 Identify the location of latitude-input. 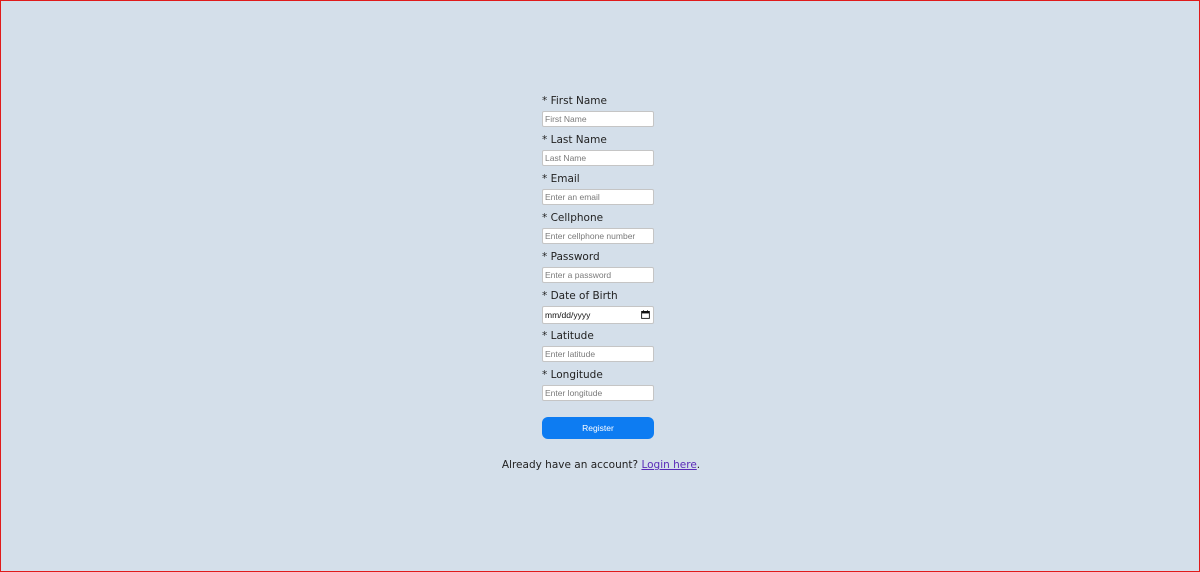
(598, 354).